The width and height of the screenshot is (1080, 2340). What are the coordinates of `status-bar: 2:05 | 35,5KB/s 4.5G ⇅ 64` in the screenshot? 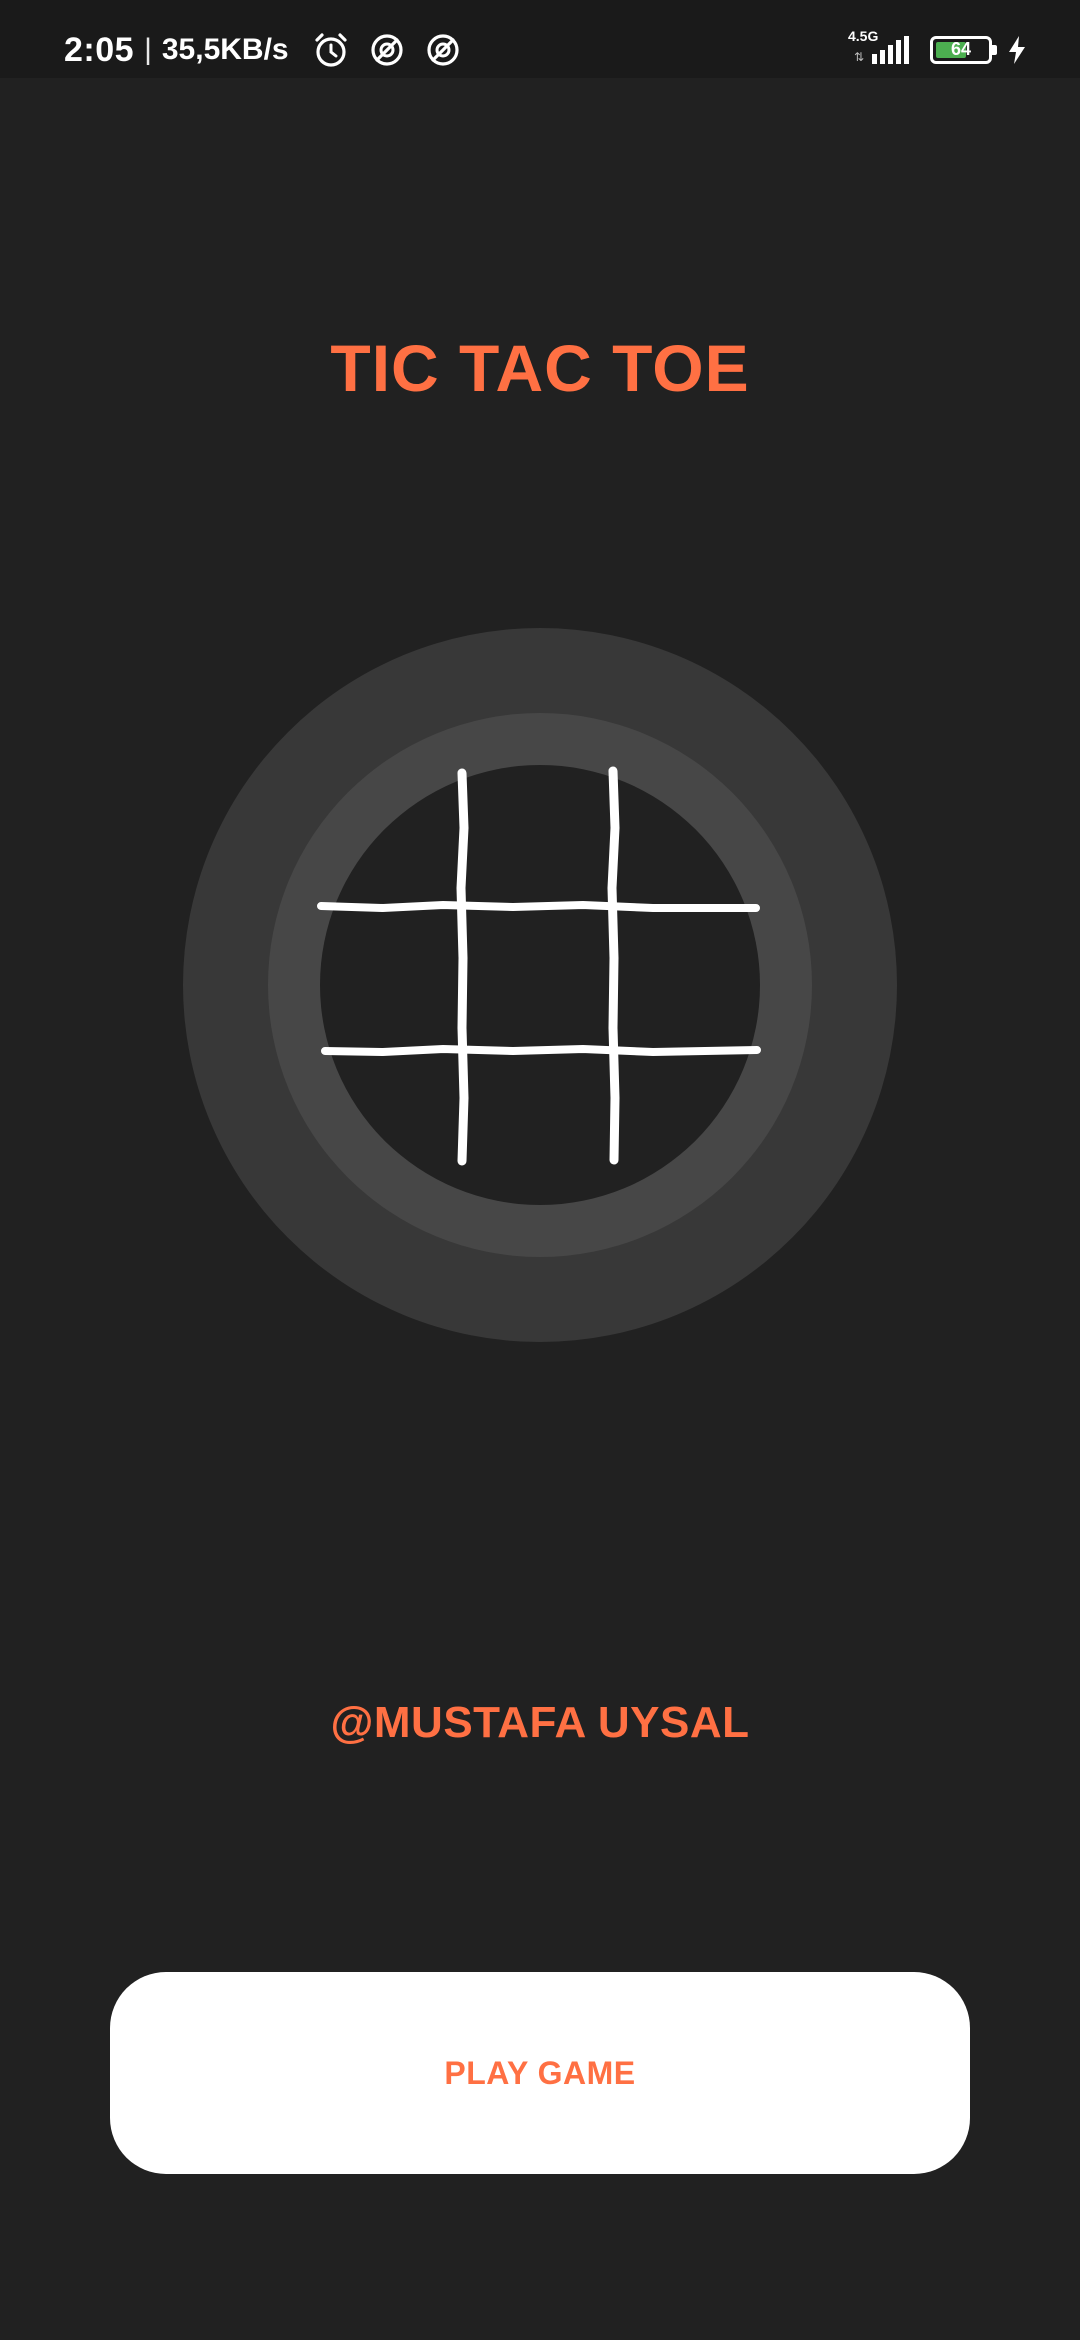 It's located at (540, 39).